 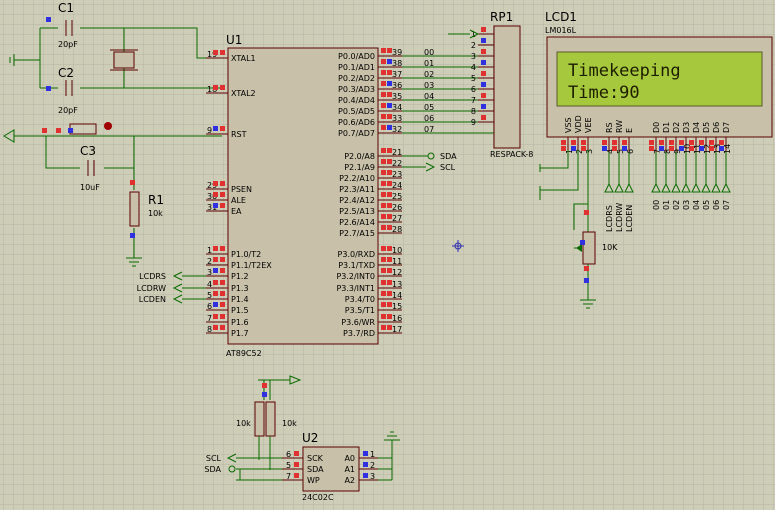 I want to click on pin-name: P1.7, so click(x=240, y=333).